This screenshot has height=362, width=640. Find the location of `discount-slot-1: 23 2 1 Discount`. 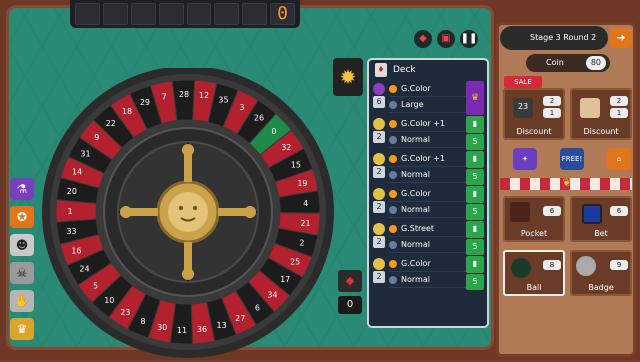

discount-slot-1: 23 2 1 Discount is located at coordinates (534, 114).